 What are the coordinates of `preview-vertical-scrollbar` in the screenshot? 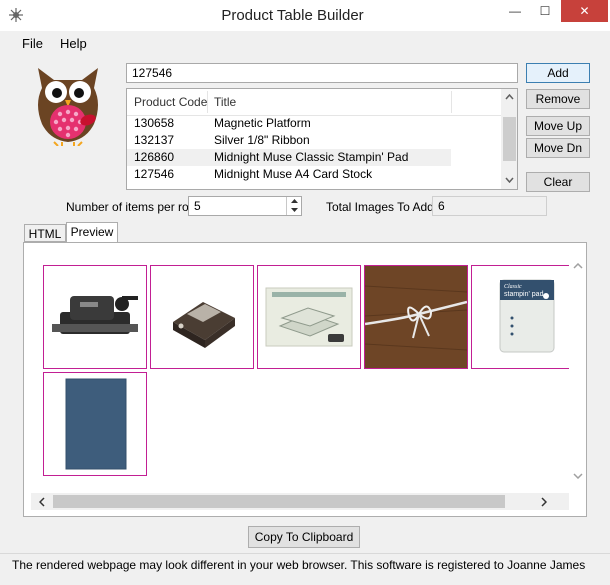 It's located at (577, 371).